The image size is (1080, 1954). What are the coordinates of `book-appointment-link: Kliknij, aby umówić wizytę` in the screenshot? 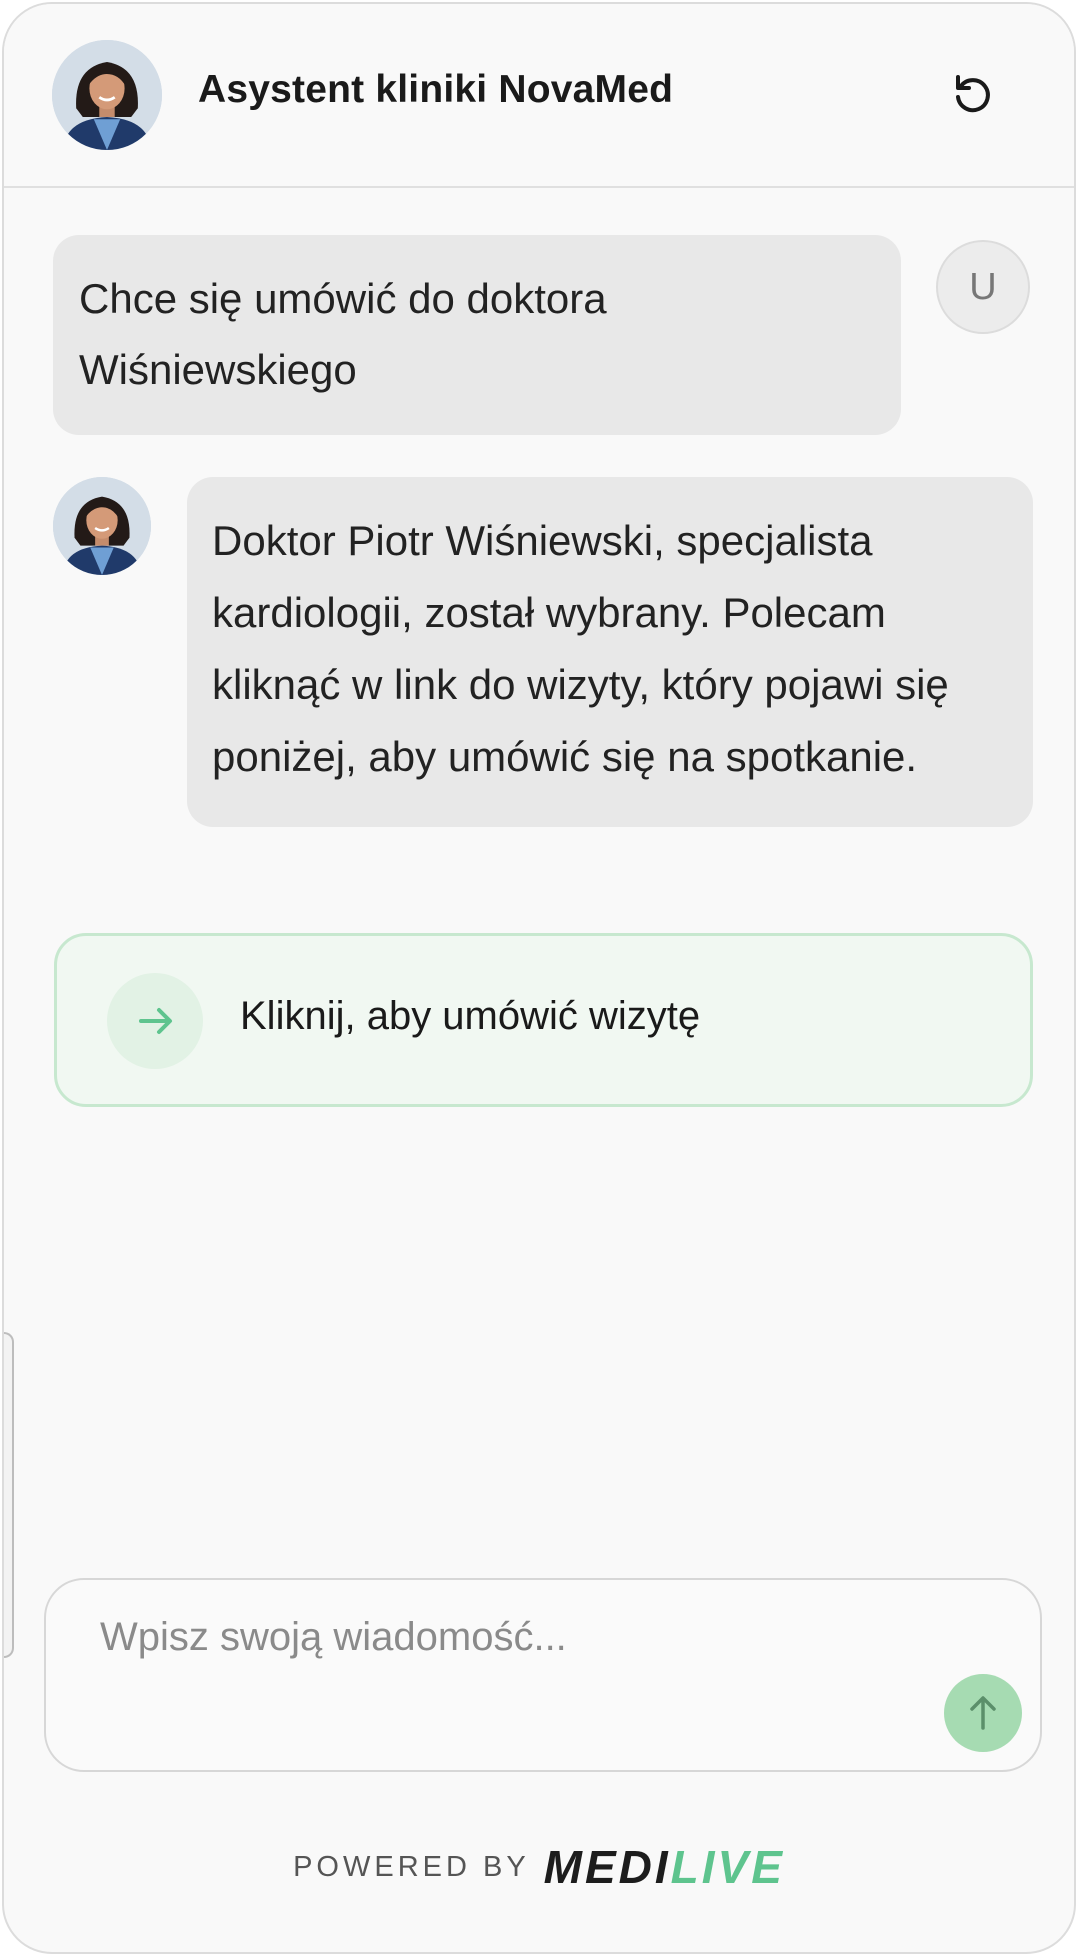 It's located at (543, 1020).